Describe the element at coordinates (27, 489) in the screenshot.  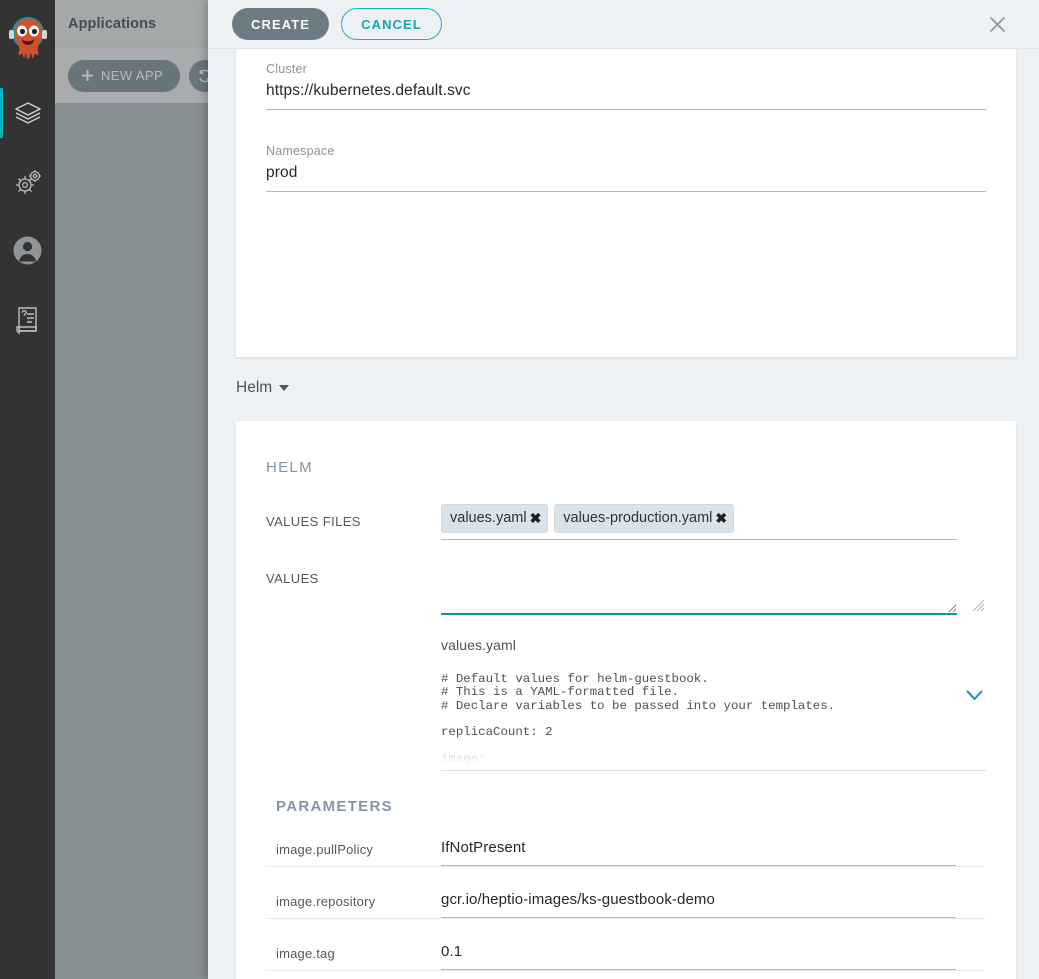
I see `nav-rail` at that location.